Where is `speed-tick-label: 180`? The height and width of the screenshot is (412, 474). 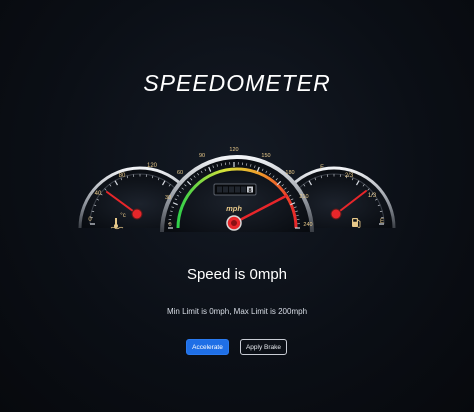 speed-tick-label: 180 is located at coordinates (289, 173).